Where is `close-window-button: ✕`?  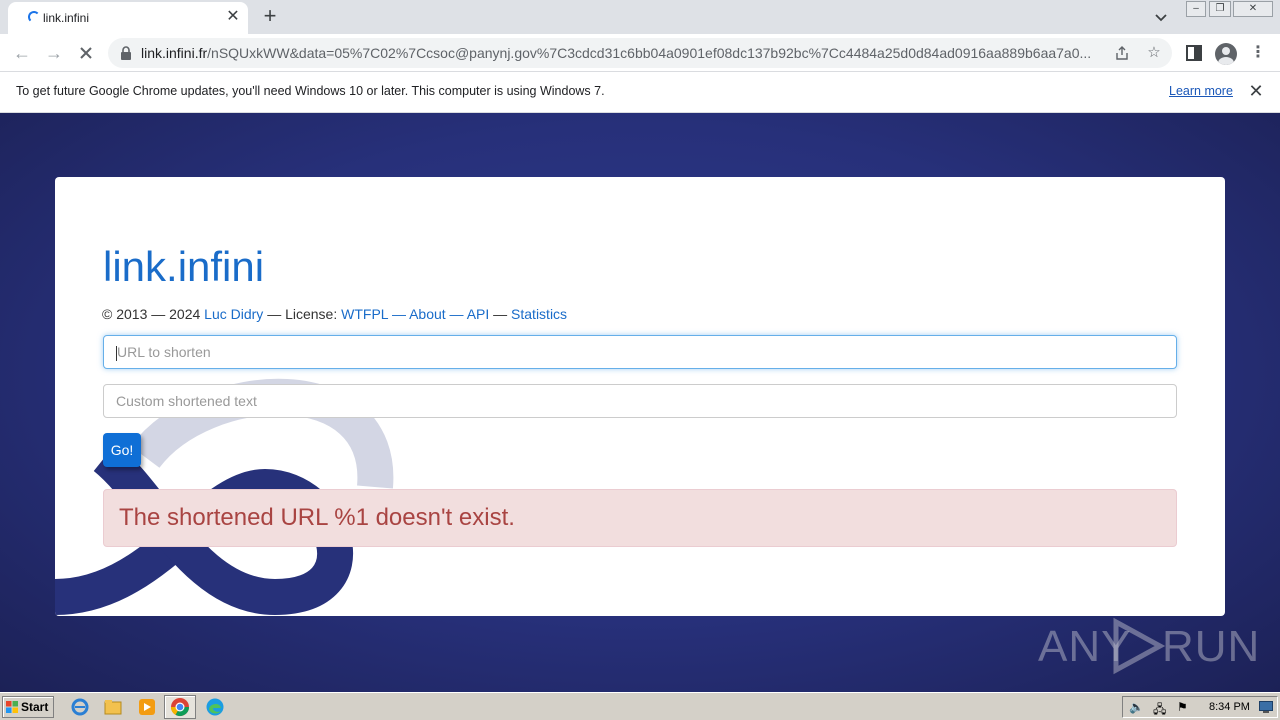
close-window-button: ✕ is located at coordinates (1253, 9).